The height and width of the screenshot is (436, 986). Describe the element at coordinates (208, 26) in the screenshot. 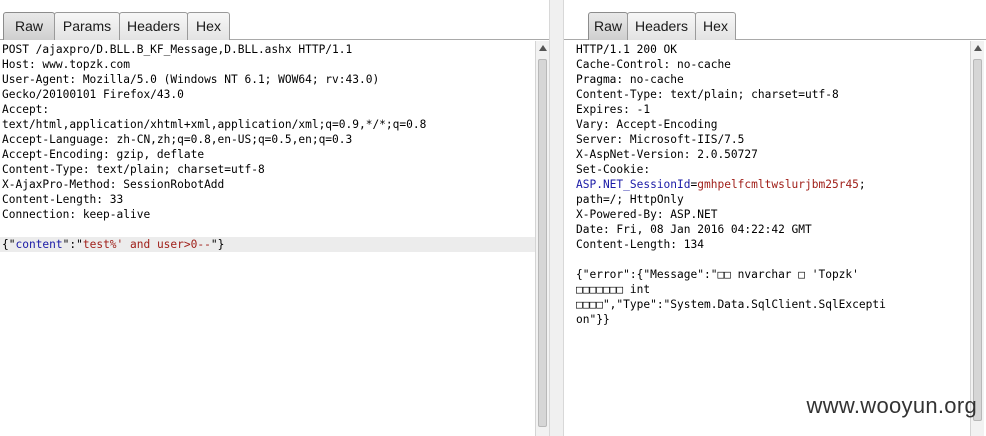

I see `request-tab-hex: Hex` at that location.